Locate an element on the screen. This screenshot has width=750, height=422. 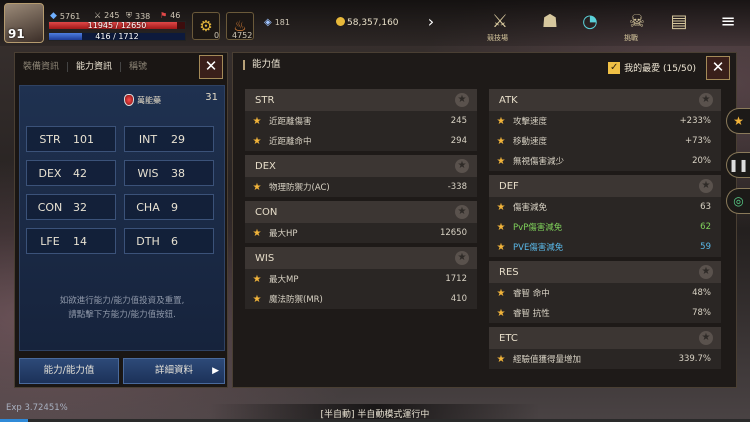
stat-group-name: ETC is located at coordinates (508, 338).